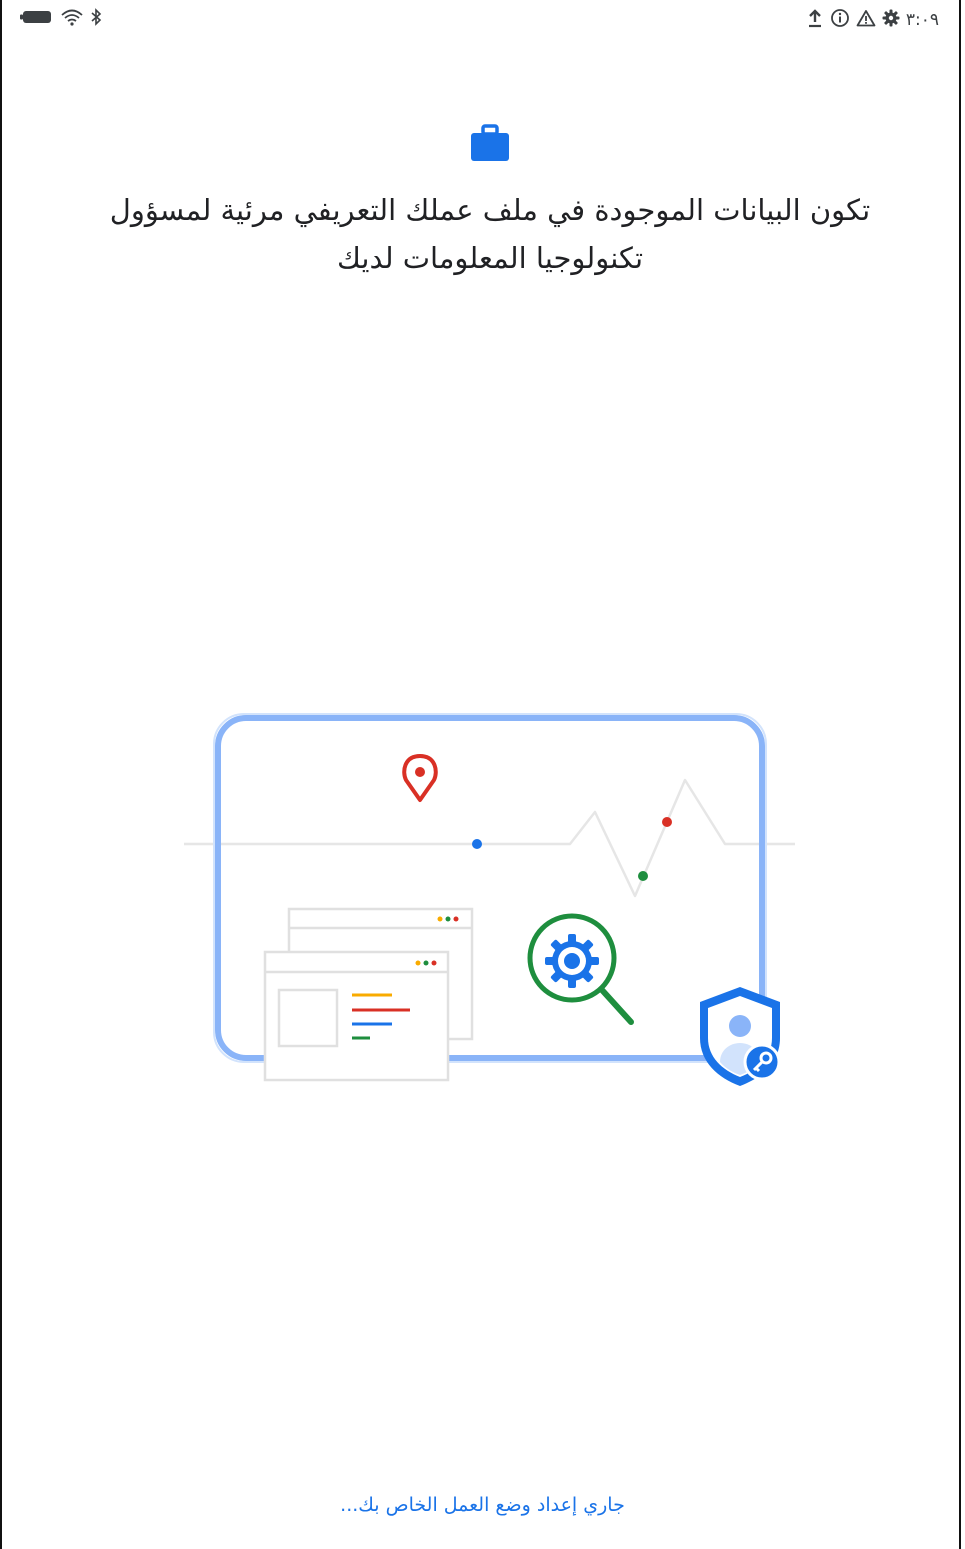  Describe the element at coordinates (477, 844) in the screenshot. I see `blue-dot` at that location.